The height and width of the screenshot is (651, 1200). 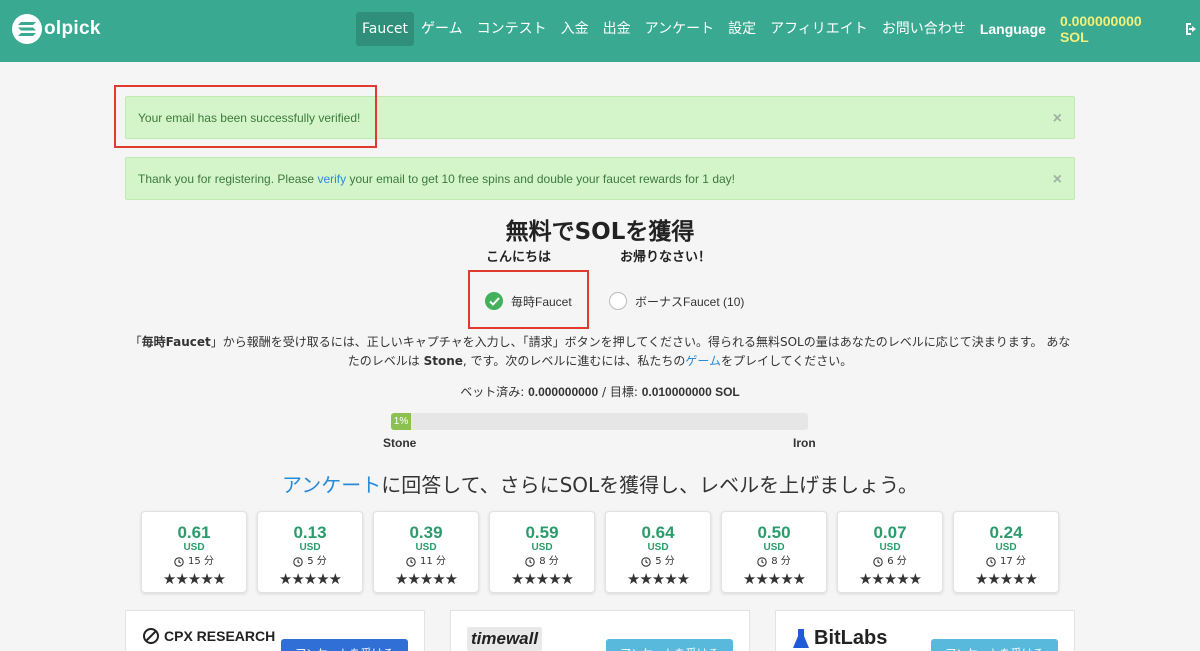 I want to click on survey-duration: 17 分, so click(x=1006, y=562).